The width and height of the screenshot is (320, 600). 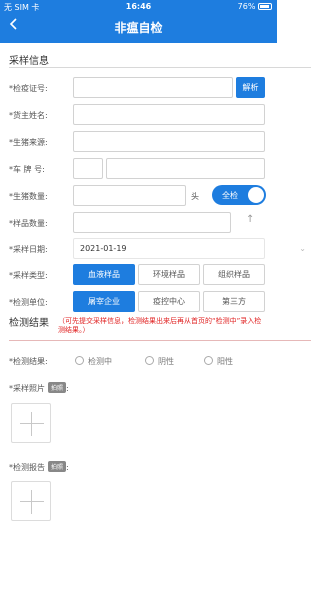 What do you see at coordinates (28, 88) in the screenshot?
I see `quarantine-cert-label: *检疫证号:` at bounding box center [28, 88].